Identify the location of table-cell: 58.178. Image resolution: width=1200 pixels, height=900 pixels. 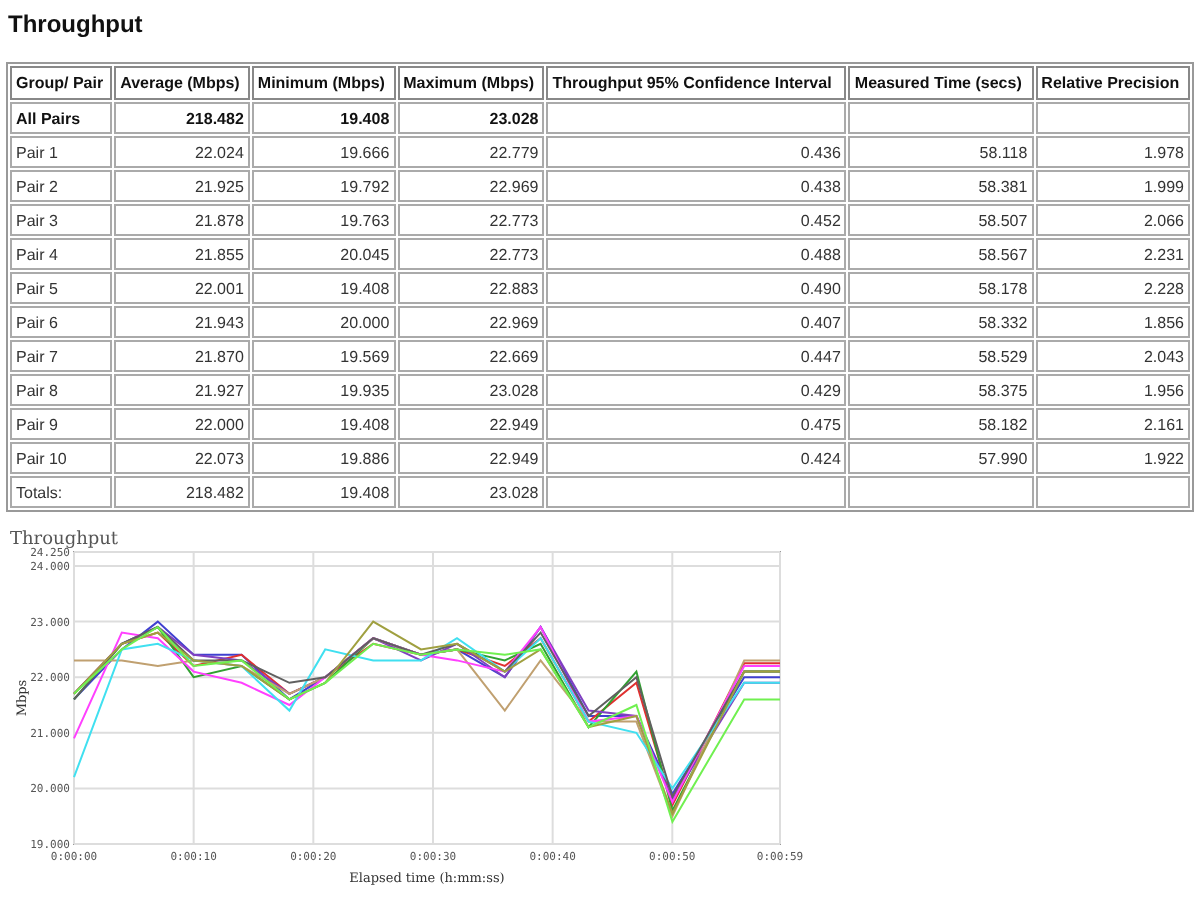
(941, 288).